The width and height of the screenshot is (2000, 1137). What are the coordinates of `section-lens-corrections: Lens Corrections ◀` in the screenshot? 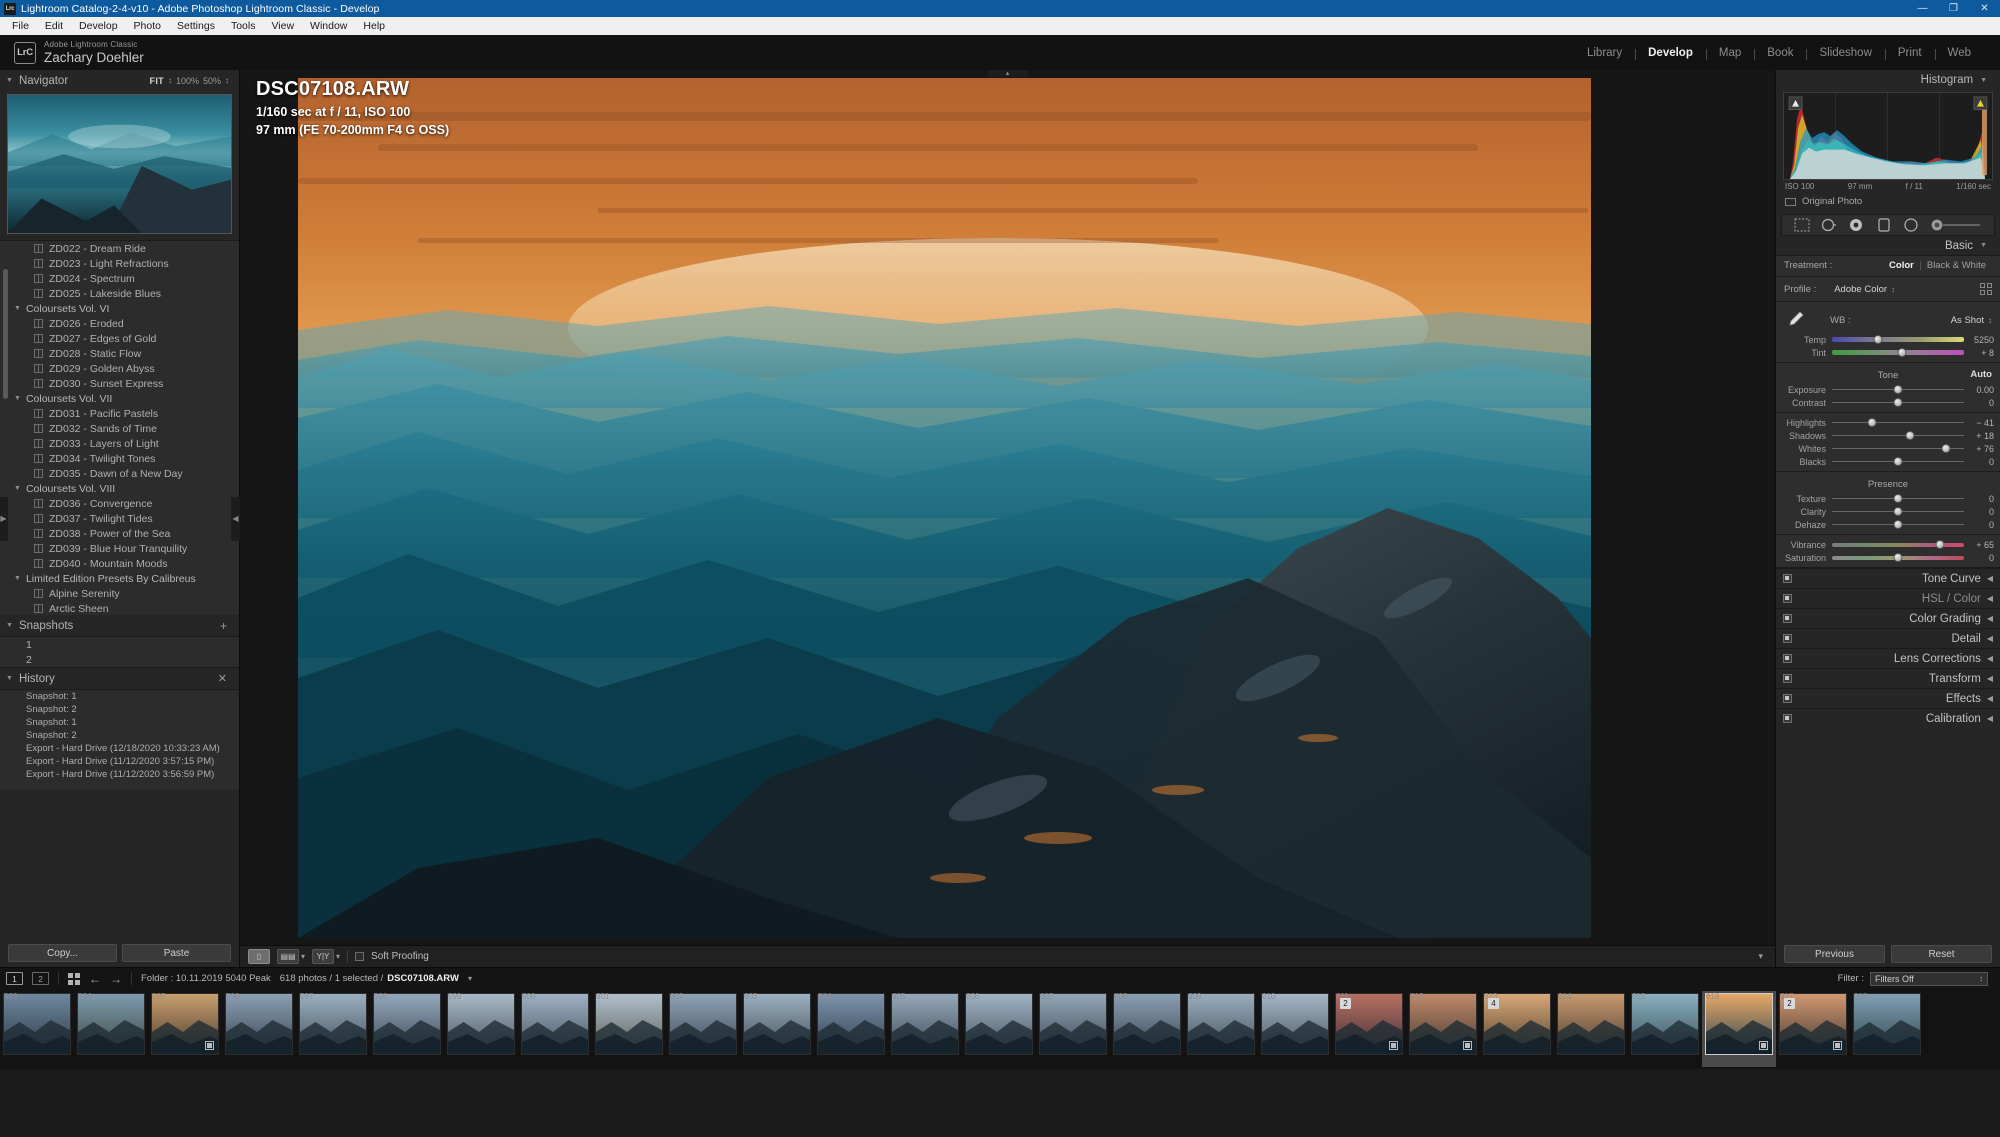 It's located at (1888, 658).